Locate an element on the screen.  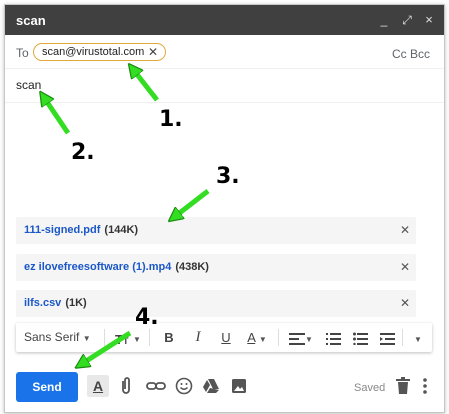
annotation-number: 3. is located at coordinates (228, 176).